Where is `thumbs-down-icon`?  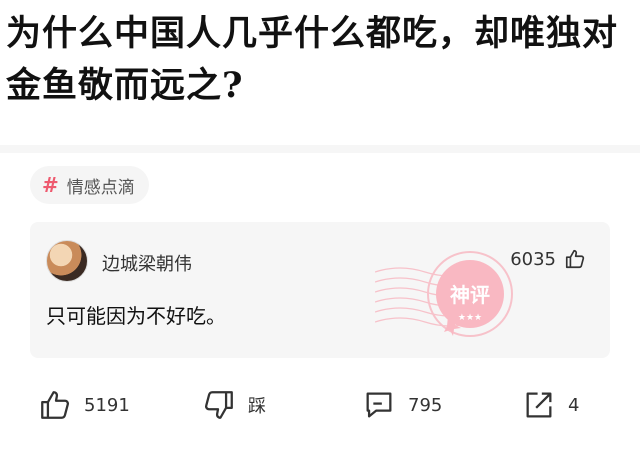 thumbs-down-icon is located at coordinates (218, 405).